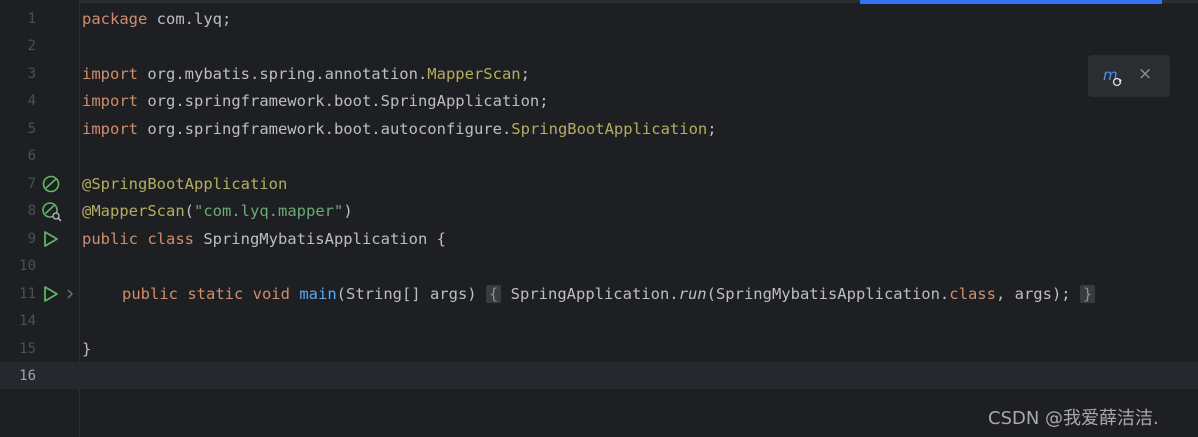 The image size is (1198, 437). What do you see at coordinates (348, 211) in the screenshot?
I see `code-text: )` at bounding box center [348, 211].